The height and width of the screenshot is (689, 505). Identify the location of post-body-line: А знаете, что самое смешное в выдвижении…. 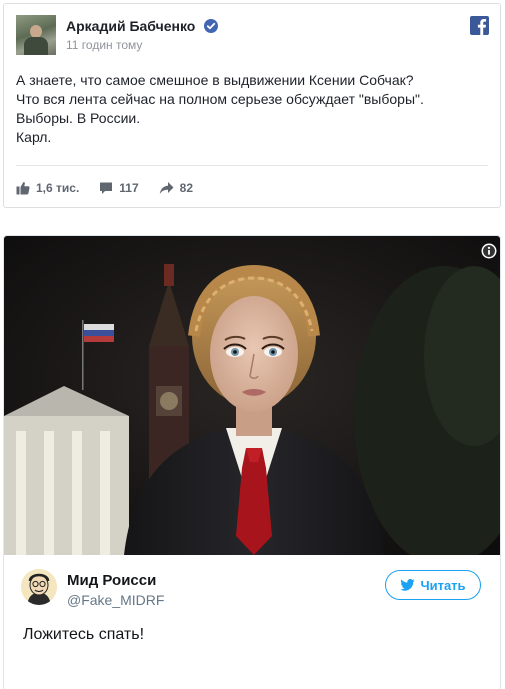
(215, 80).